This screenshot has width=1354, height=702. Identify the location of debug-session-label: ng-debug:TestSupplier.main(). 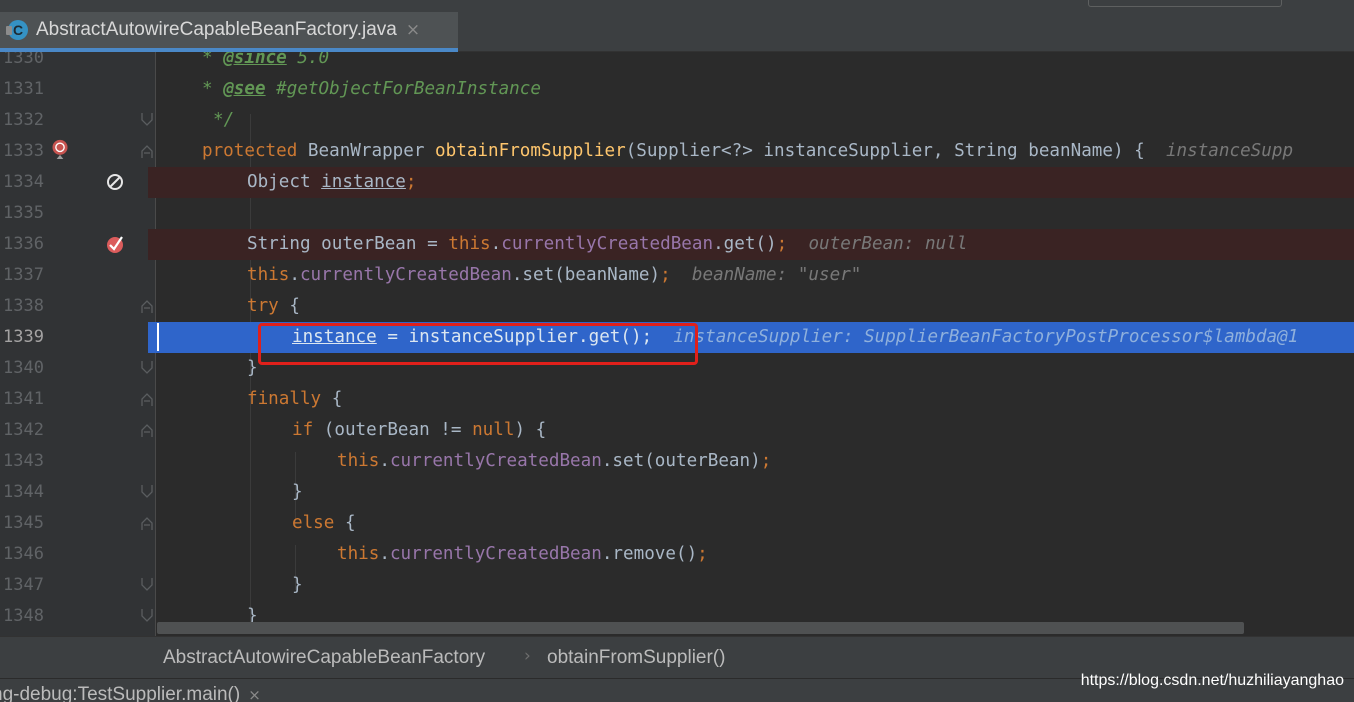
(120, 693).